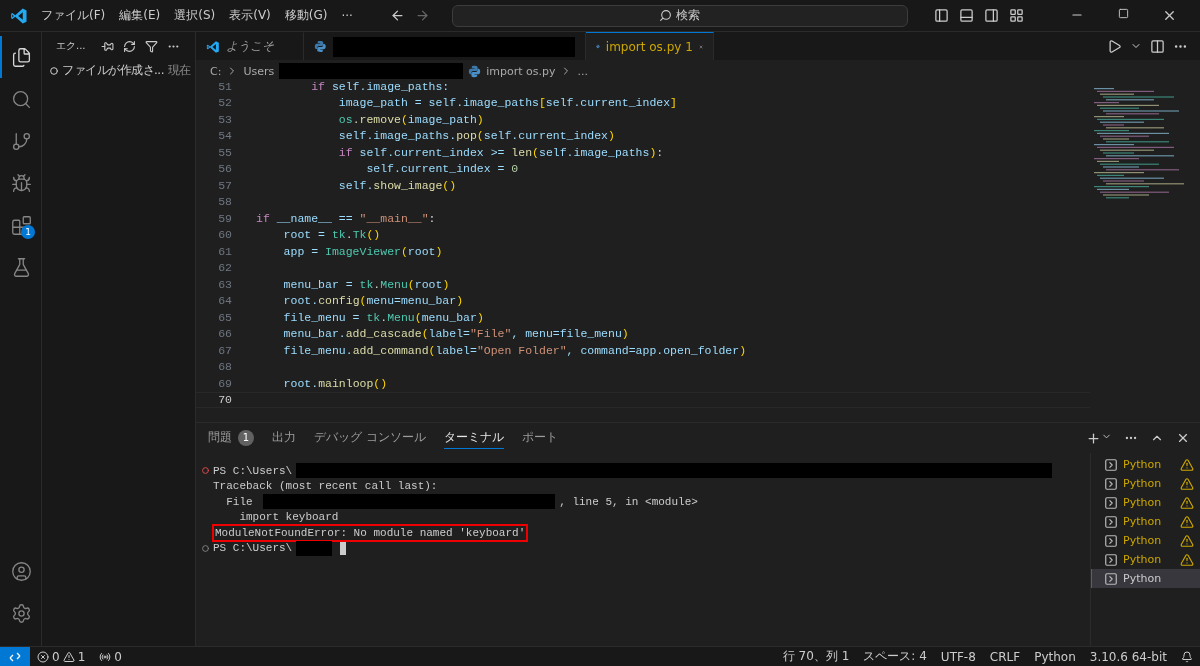 Image resolution: width=1200 pixels, height=666 pixels. Describe the element at coordinates (345, 218) in the screenshot. I see `code-line: if __name__ == "__main__":` at that location.